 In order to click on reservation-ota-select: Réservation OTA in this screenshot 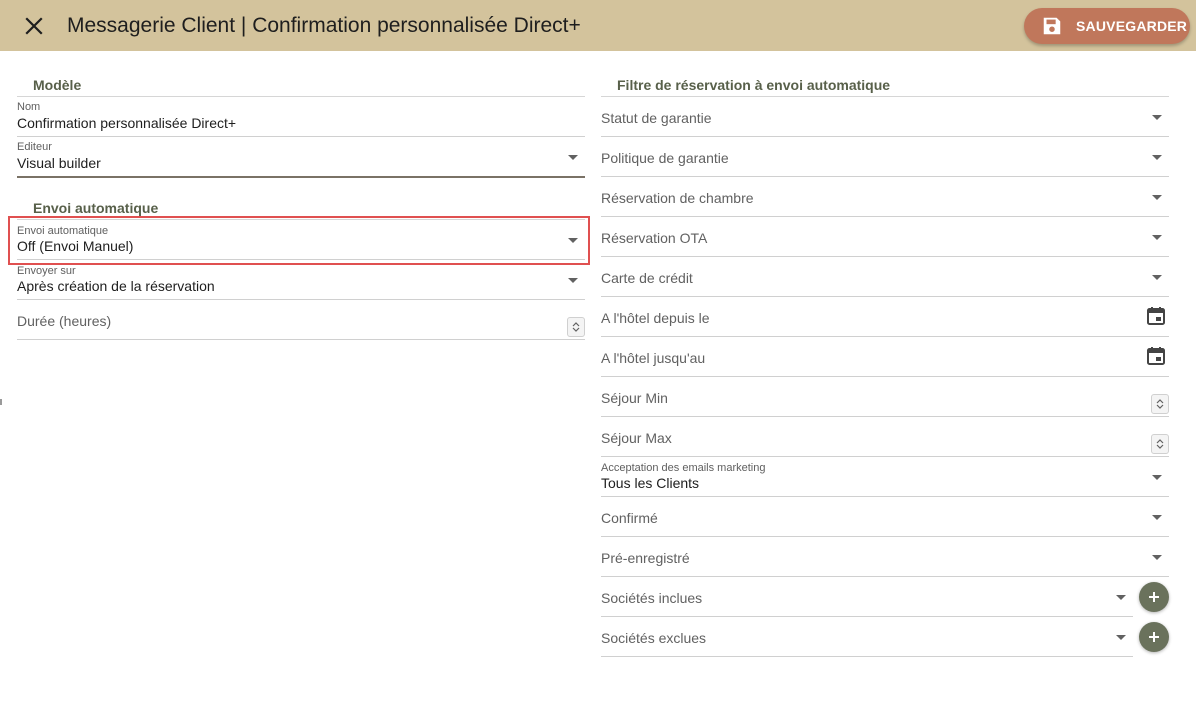, I will do `click(885, 237)`.